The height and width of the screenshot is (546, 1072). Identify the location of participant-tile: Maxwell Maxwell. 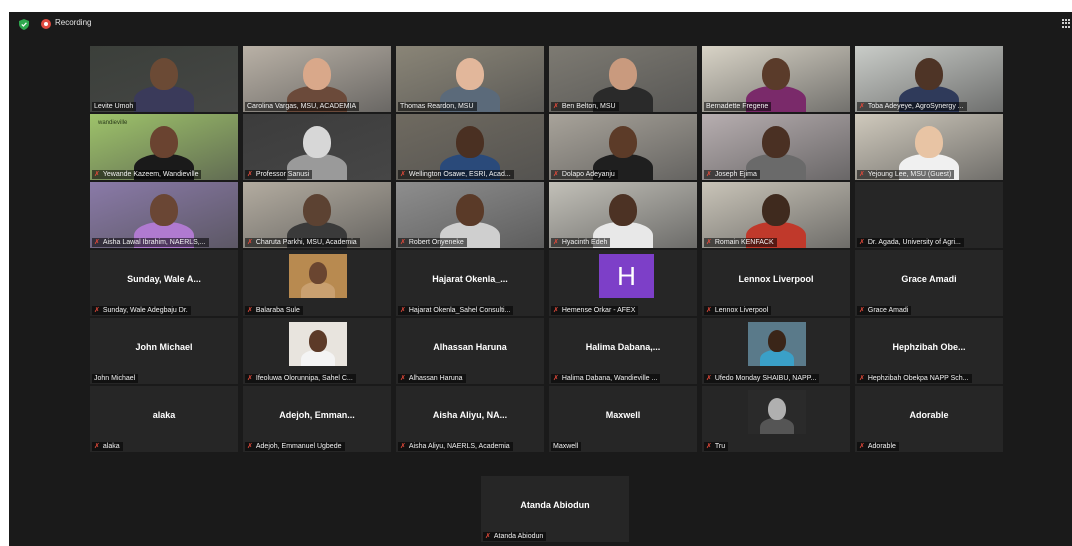
(623, 419).